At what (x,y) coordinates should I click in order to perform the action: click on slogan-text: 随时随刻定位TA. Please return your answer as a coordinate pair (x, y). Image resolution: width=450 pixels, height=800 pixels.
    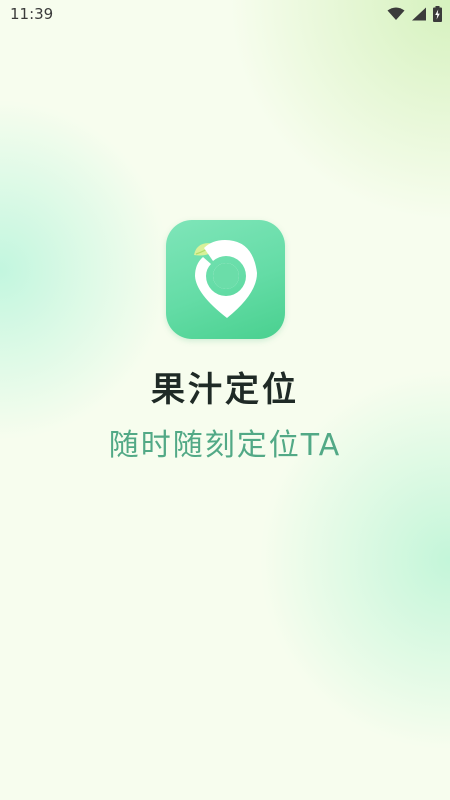
    Looking at the image, I should click on (225, 445).